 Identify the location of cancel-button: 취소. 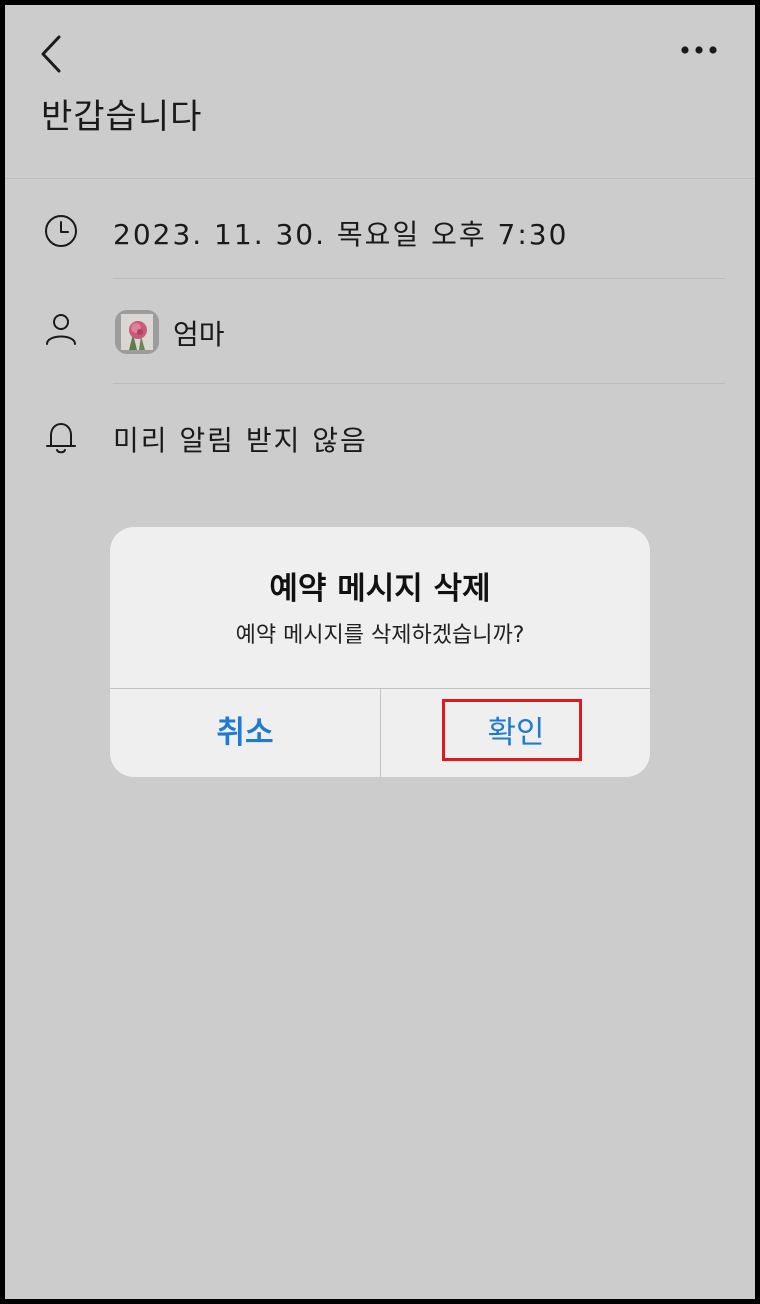
(245, 733).